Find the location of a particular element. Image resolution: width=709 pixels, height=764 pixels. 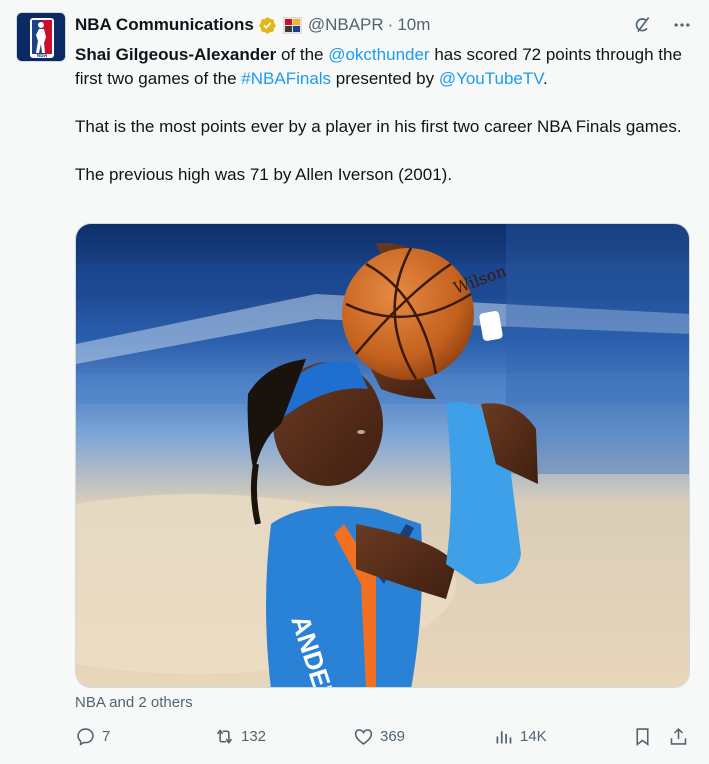

mention-youtubetv: @YouTubeTV is located at coordinates (491, 78).